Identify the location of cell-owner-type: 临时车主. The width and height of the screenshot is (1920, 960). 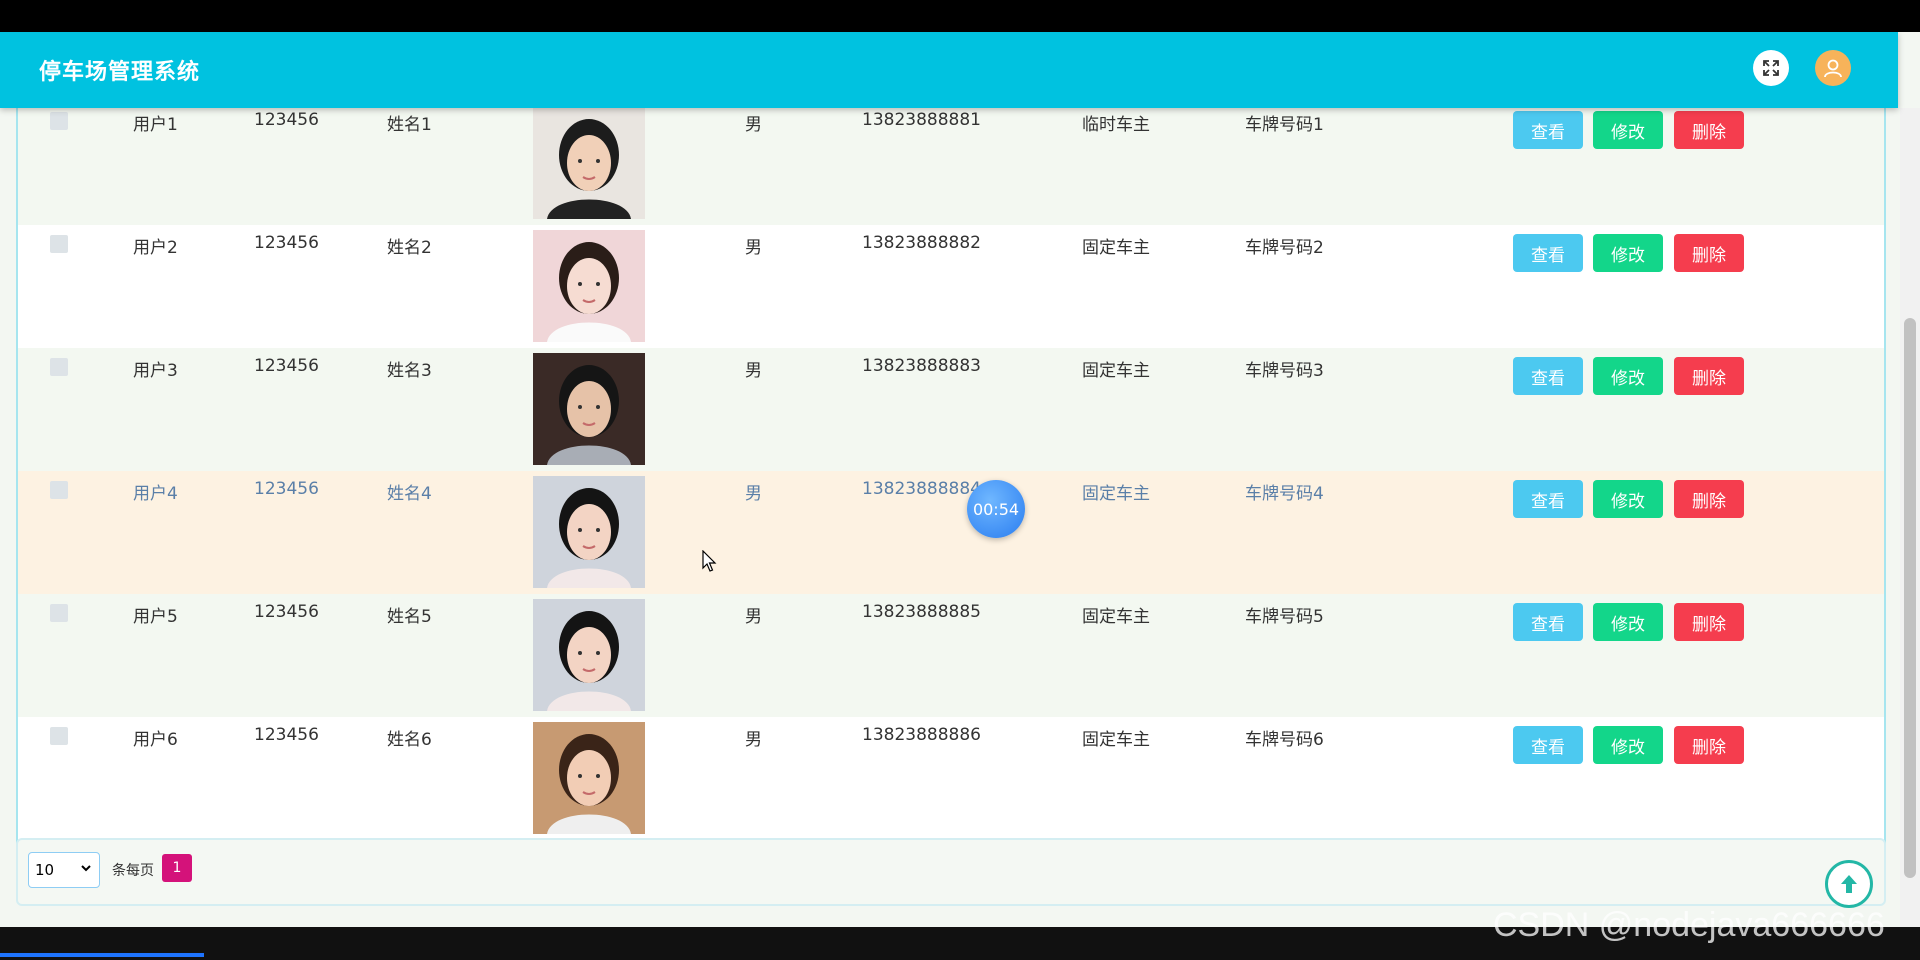
(1116, 125).